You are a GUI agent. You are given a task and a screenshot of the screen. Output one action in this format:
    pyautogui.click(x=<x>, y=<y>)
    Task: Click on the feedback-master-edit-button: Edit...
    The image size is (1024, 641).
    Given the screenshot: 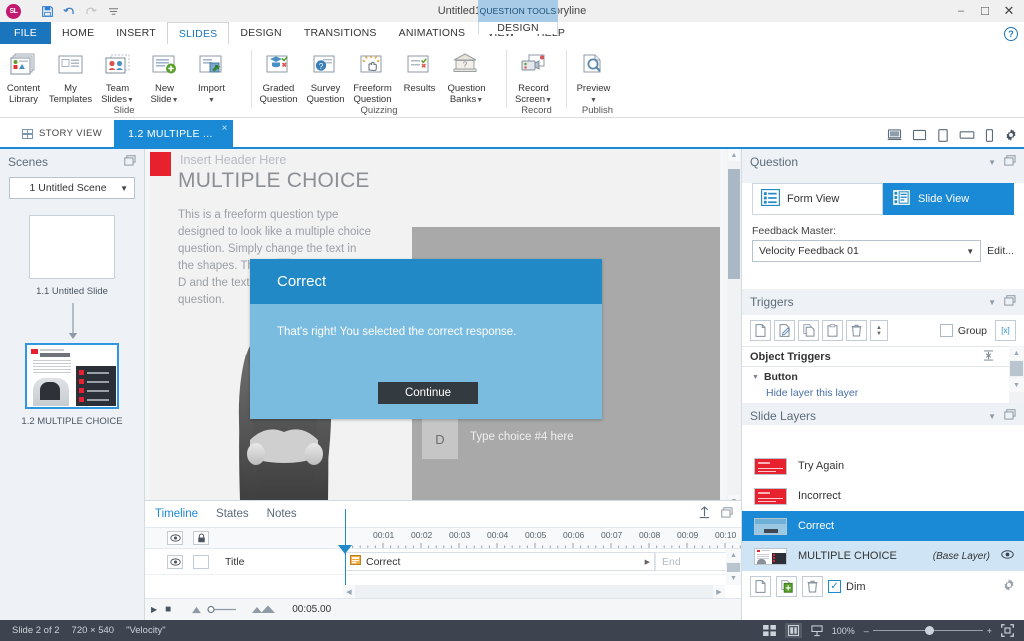 What is the action you would take?
    pyautogui.click(x=1000, y=251)
    